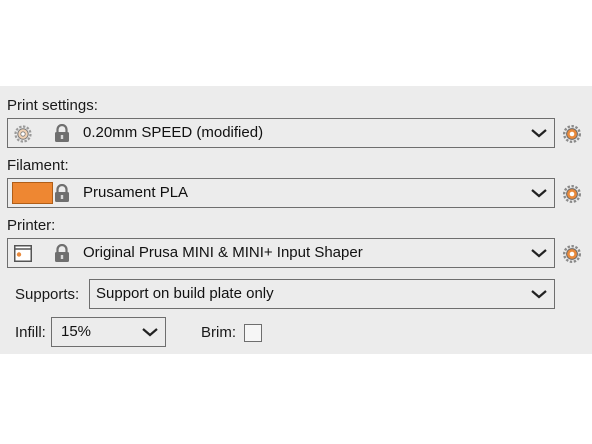 The height and width of the screenshot is (444, 592). I want to click on print-settings-gear-icon, so click(572, 134).